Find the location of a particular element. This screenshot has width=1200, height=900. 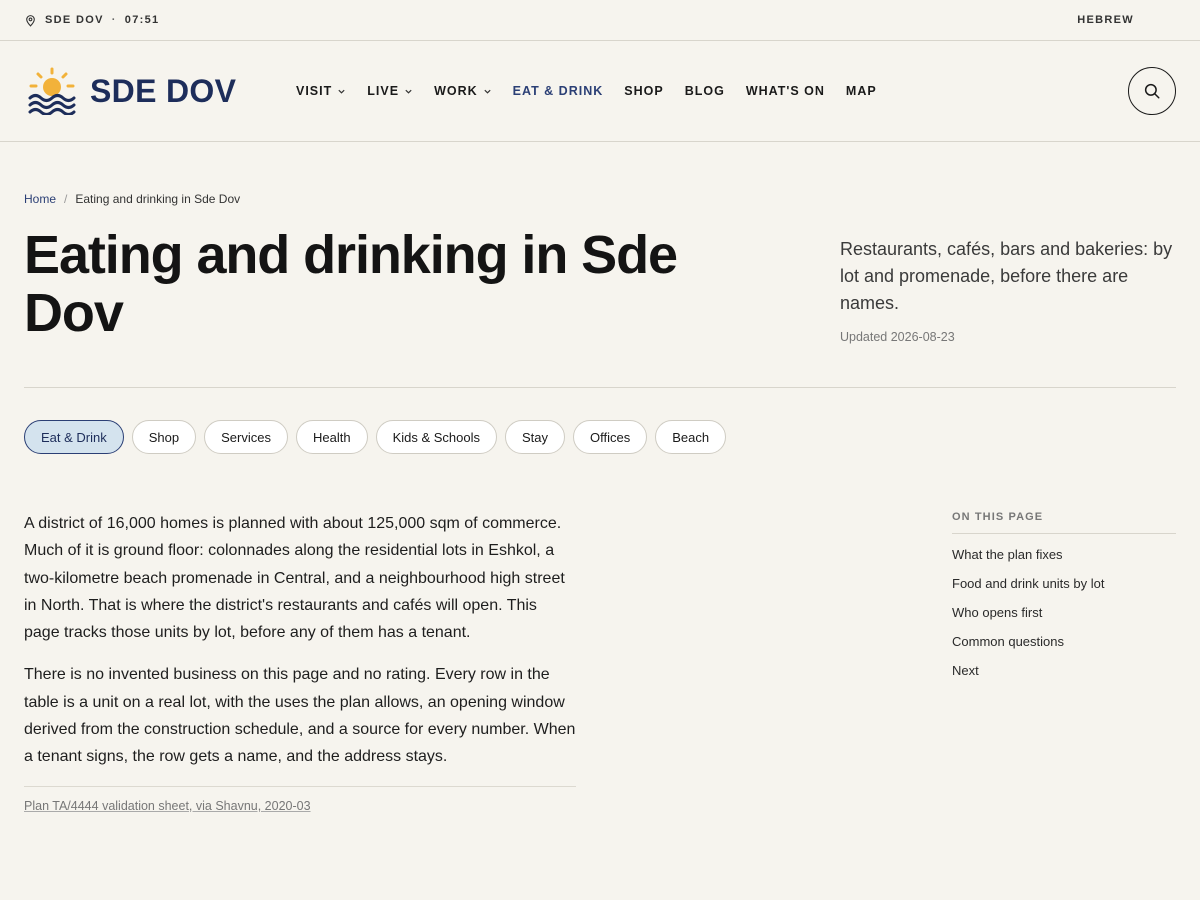

category-pill-shop: Shop is located at coordinates (164, 437).